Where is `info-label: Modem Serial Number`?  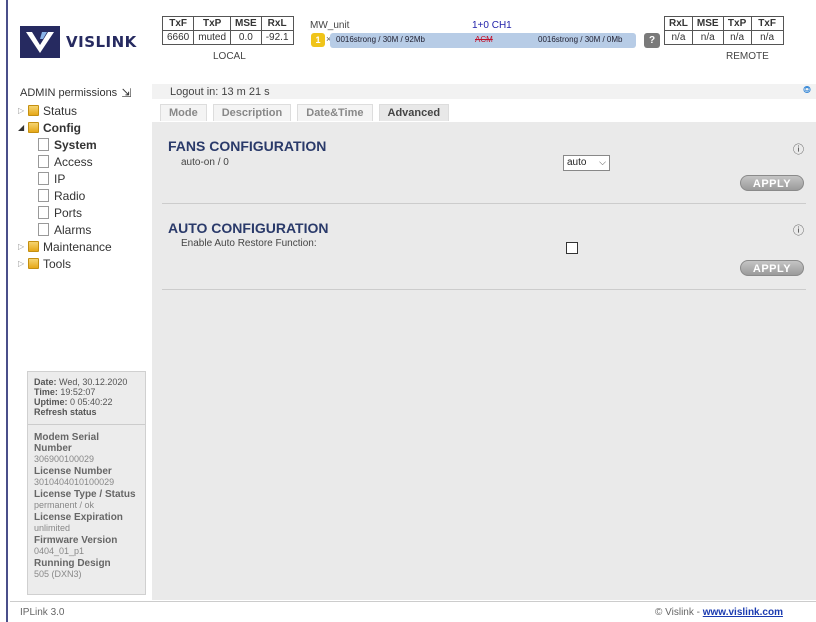 info-label: Modem Serial Number is located at coordinates (67, 443).